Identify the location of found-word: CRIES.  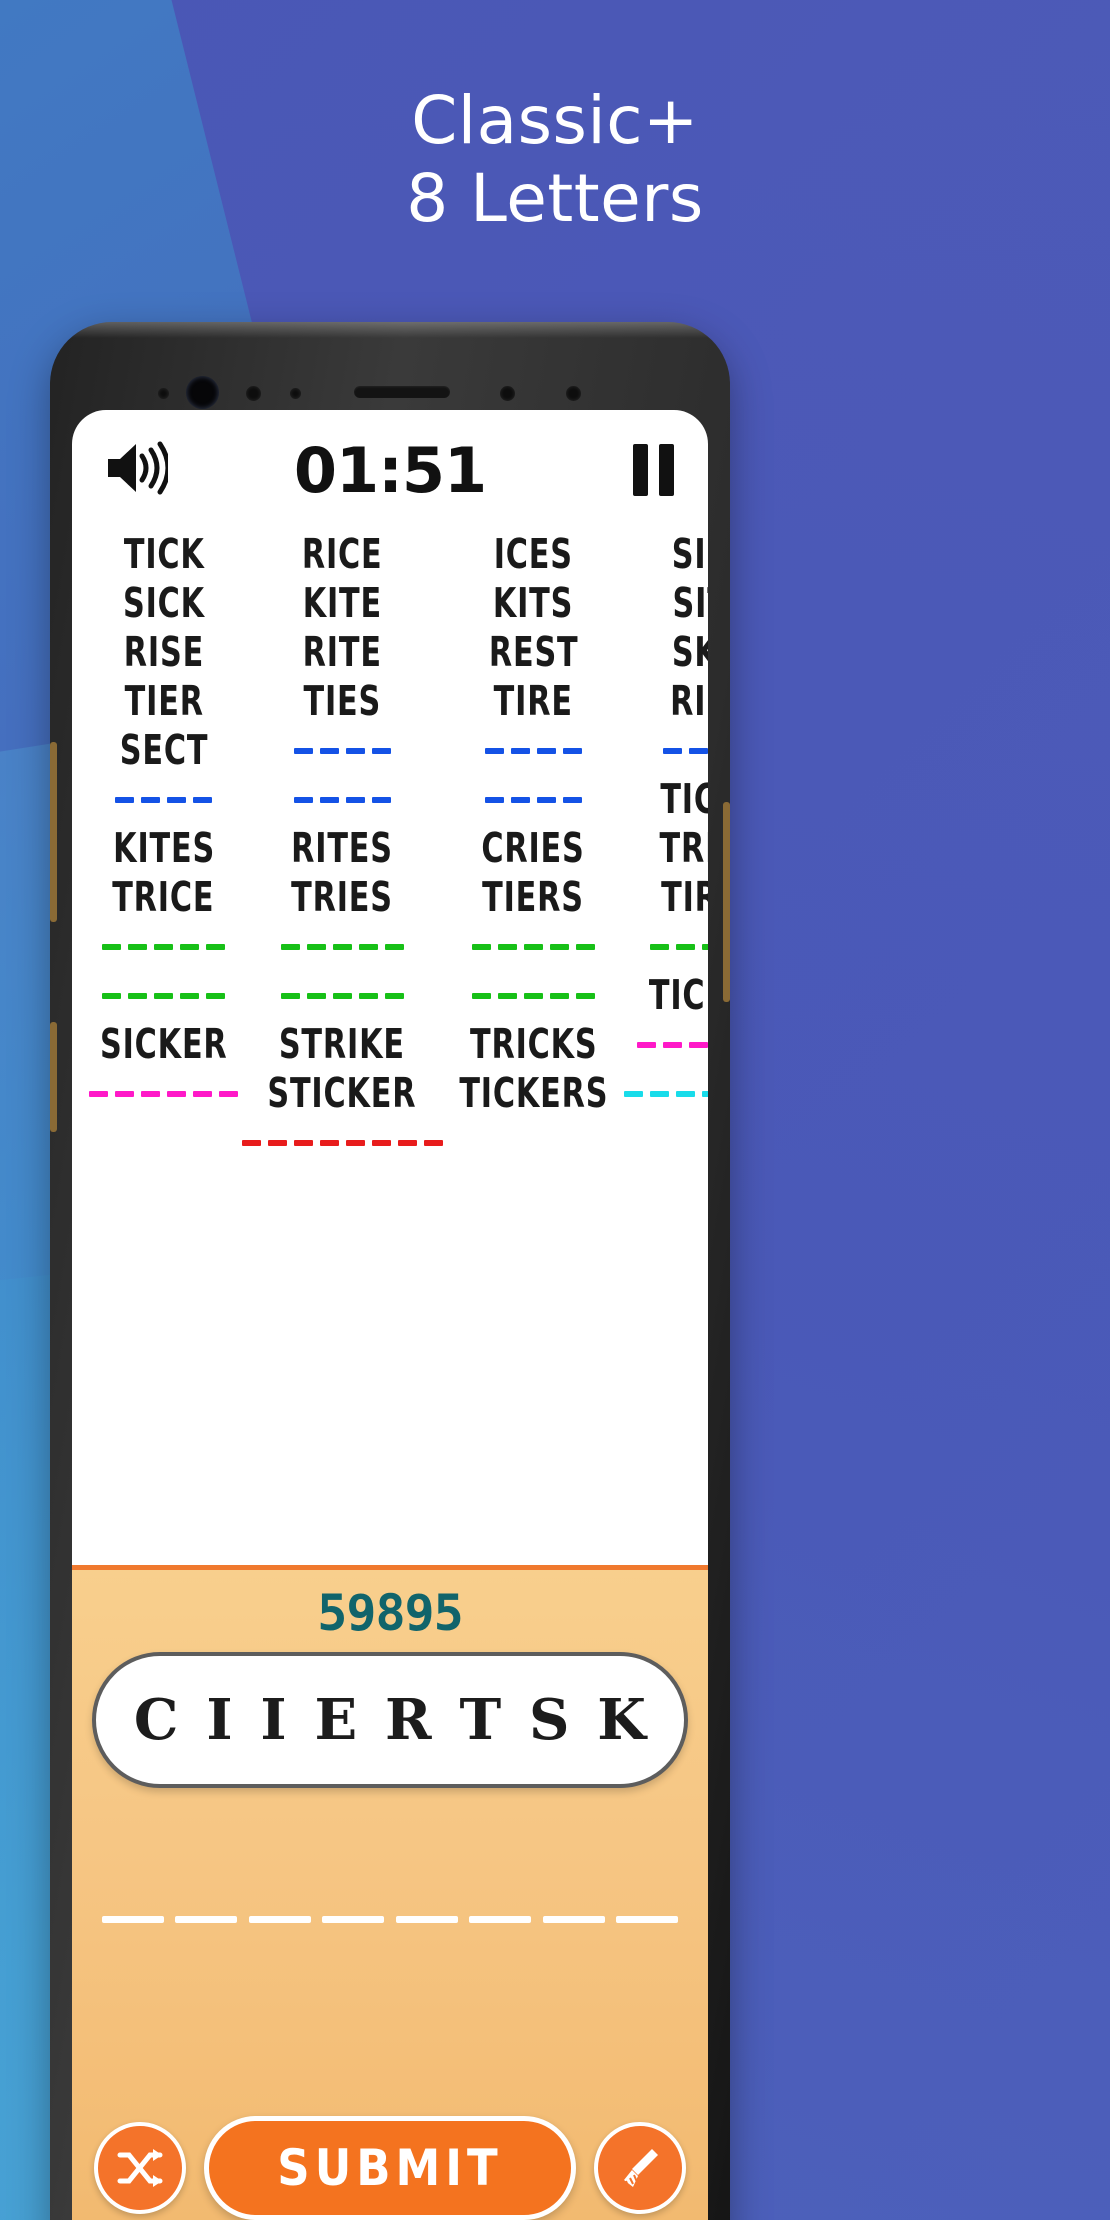
(533, 848).